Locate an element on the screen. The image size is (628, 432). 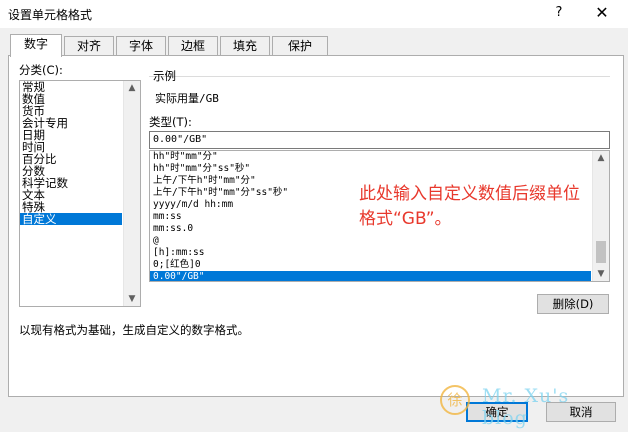
scroll-thumb is located at coordinates (601, 252).